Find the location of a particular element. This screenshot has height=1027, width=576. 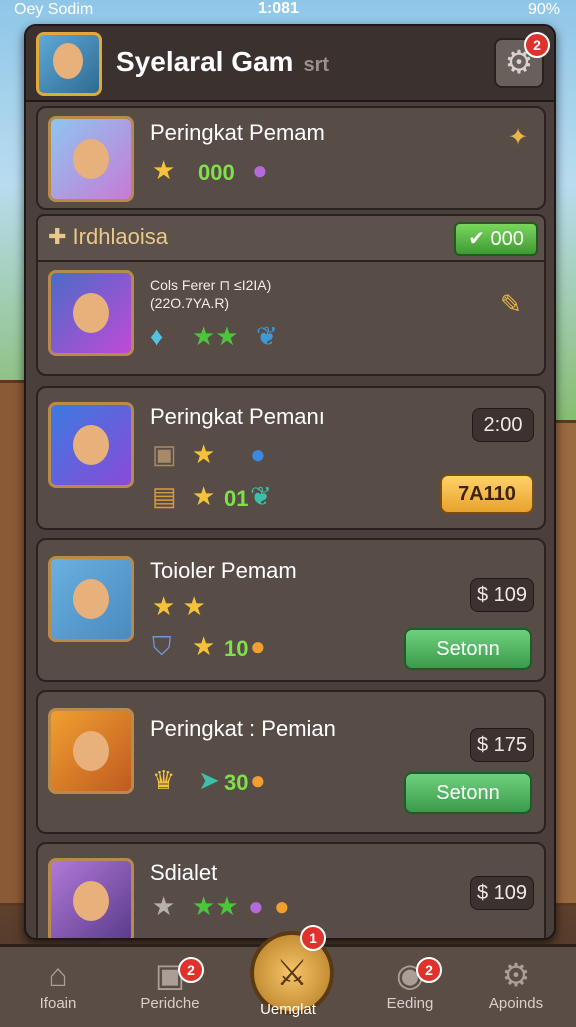

shield-icon: ◉ is located at coordinates (410, 975).